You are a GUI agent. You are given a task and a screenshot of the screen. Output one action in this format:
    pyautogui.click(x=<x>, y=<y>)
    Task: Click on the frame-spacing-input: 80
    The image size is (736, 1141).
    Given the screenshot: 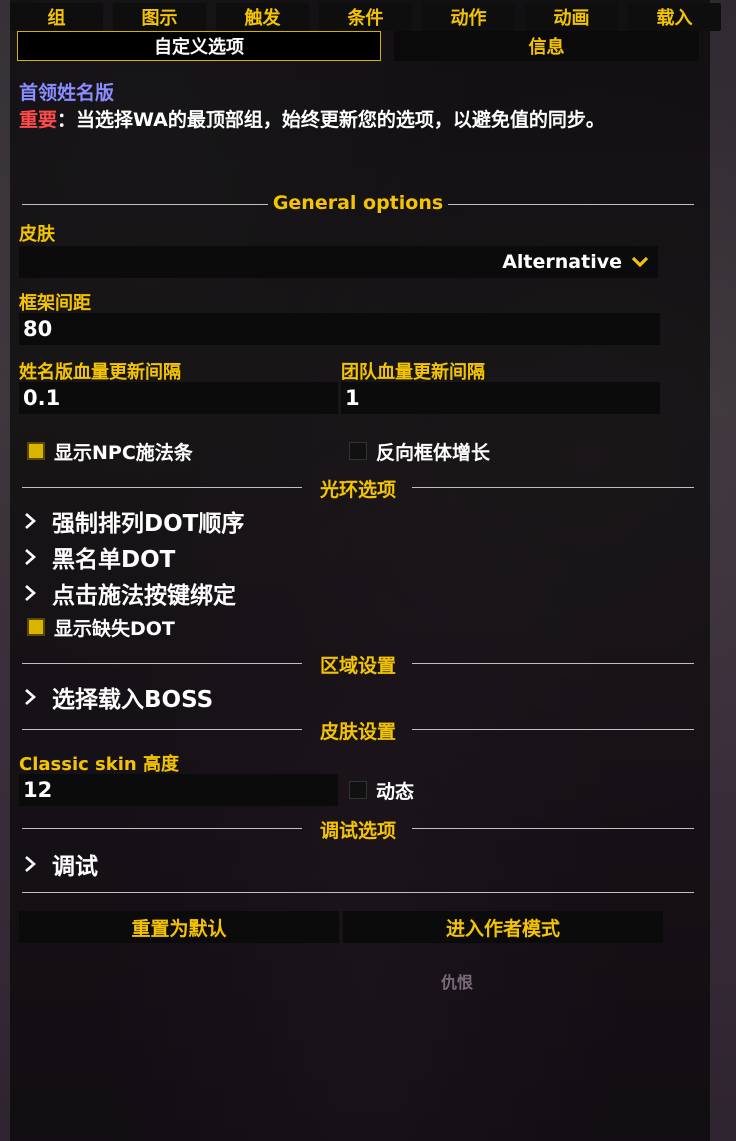 What is the action you would take?
    pyautogui.click(x=339, y=329)
    